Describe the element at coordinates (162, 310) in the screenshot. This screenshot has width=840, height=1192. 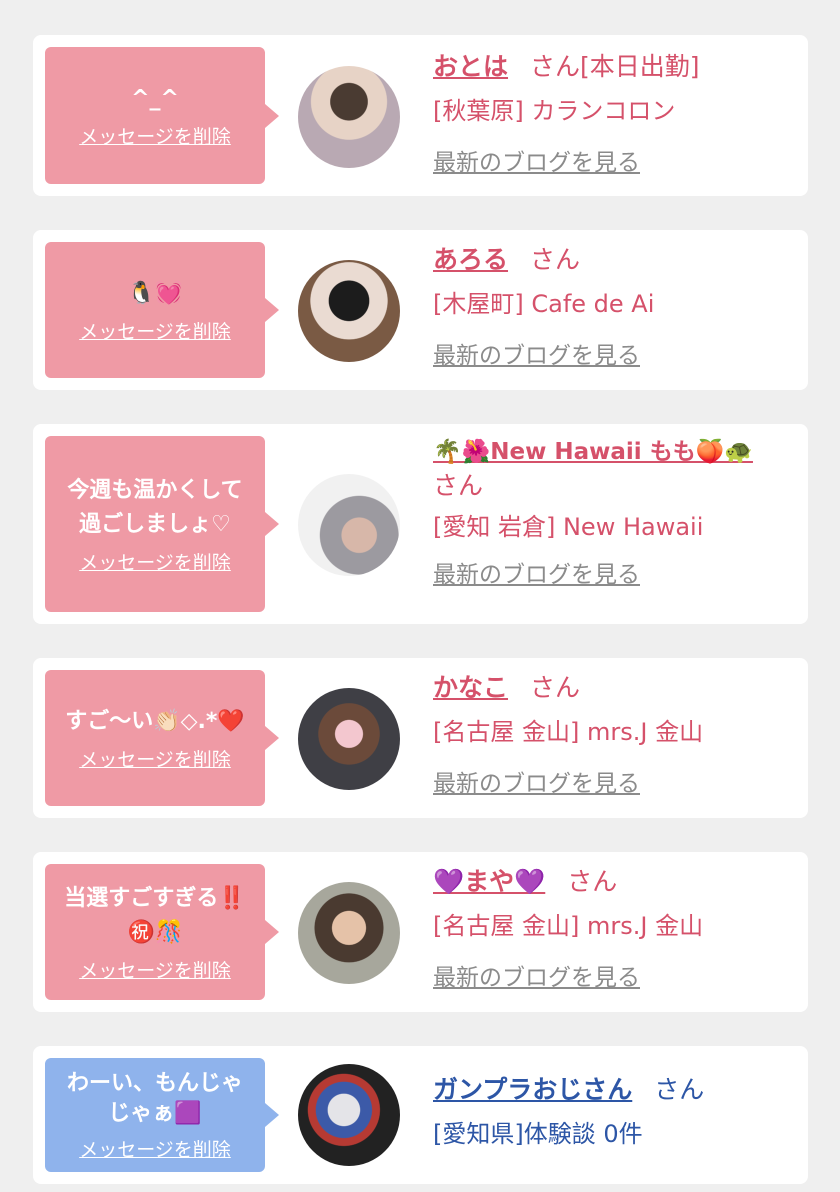
I see `message-bubble: 🐧💓 メッセージを削除` at that location.